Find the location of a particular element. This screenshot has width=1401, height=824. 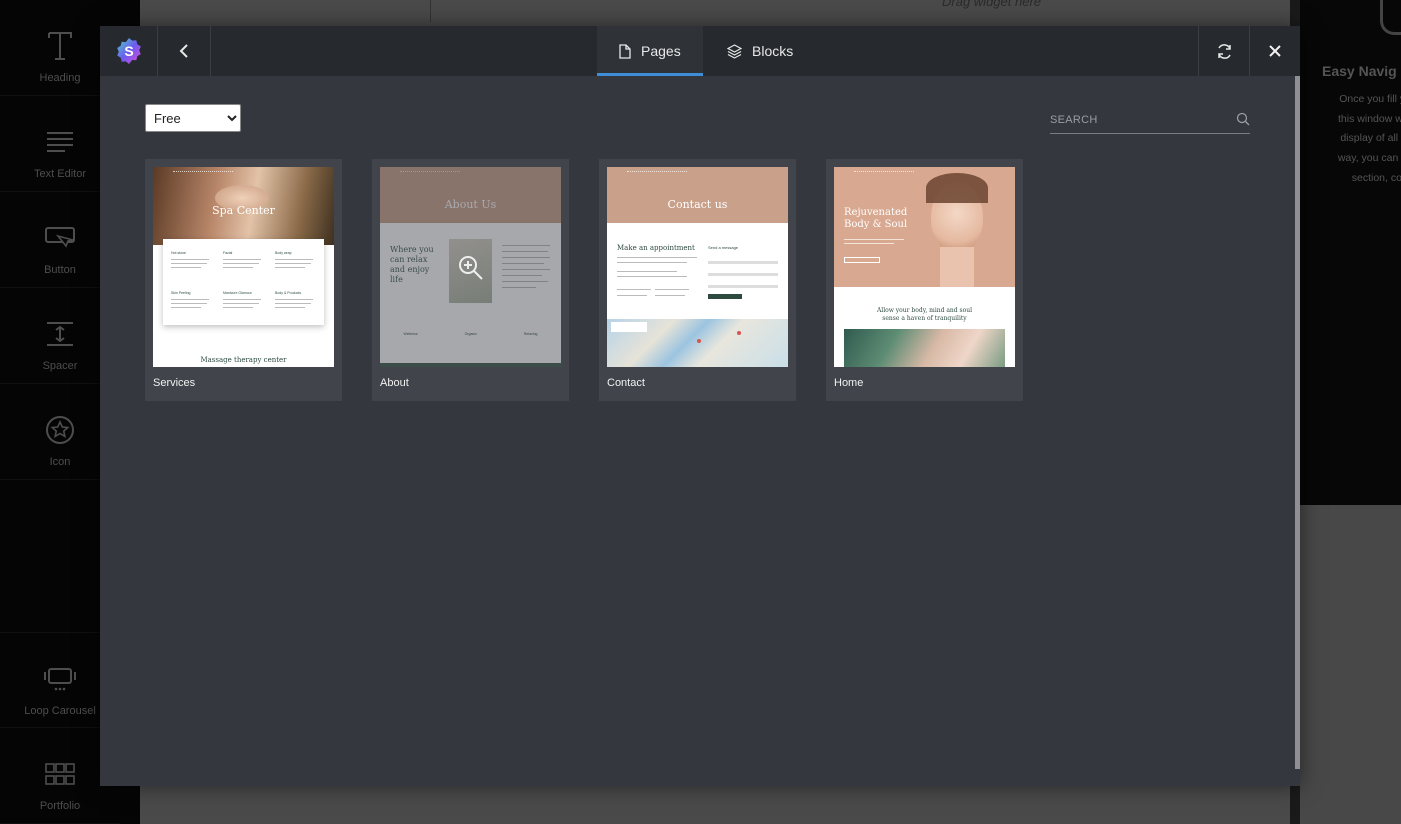

thumb-footer-title: Massage therapy center is located at coordinates (243, 360).